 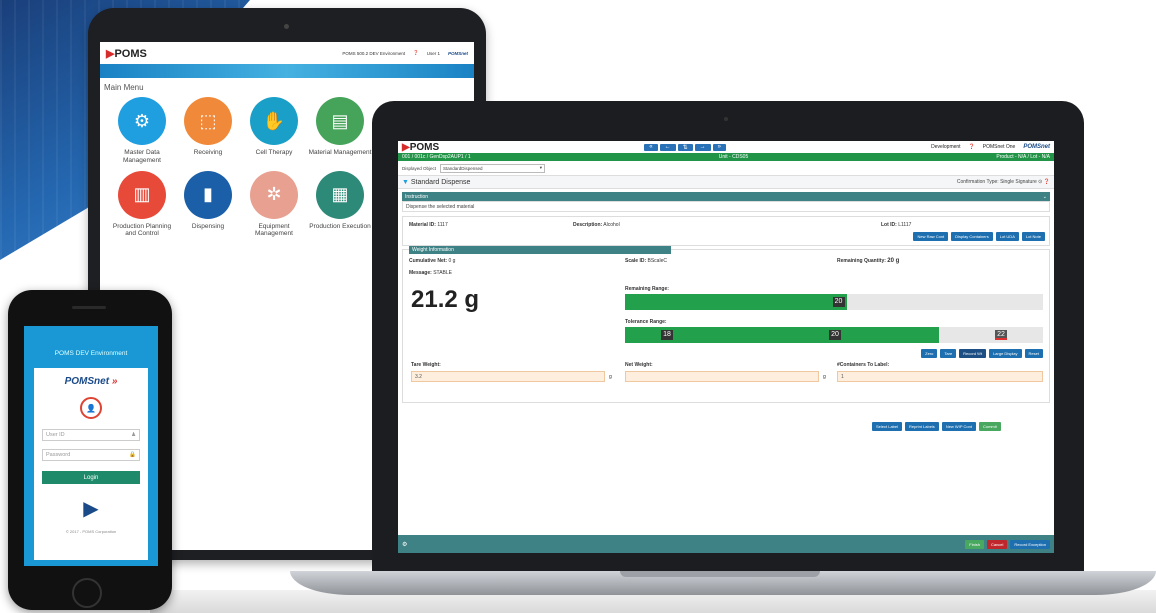 I want to click on menu-tile-label: Master Data Management, so click(x=142, y=156).